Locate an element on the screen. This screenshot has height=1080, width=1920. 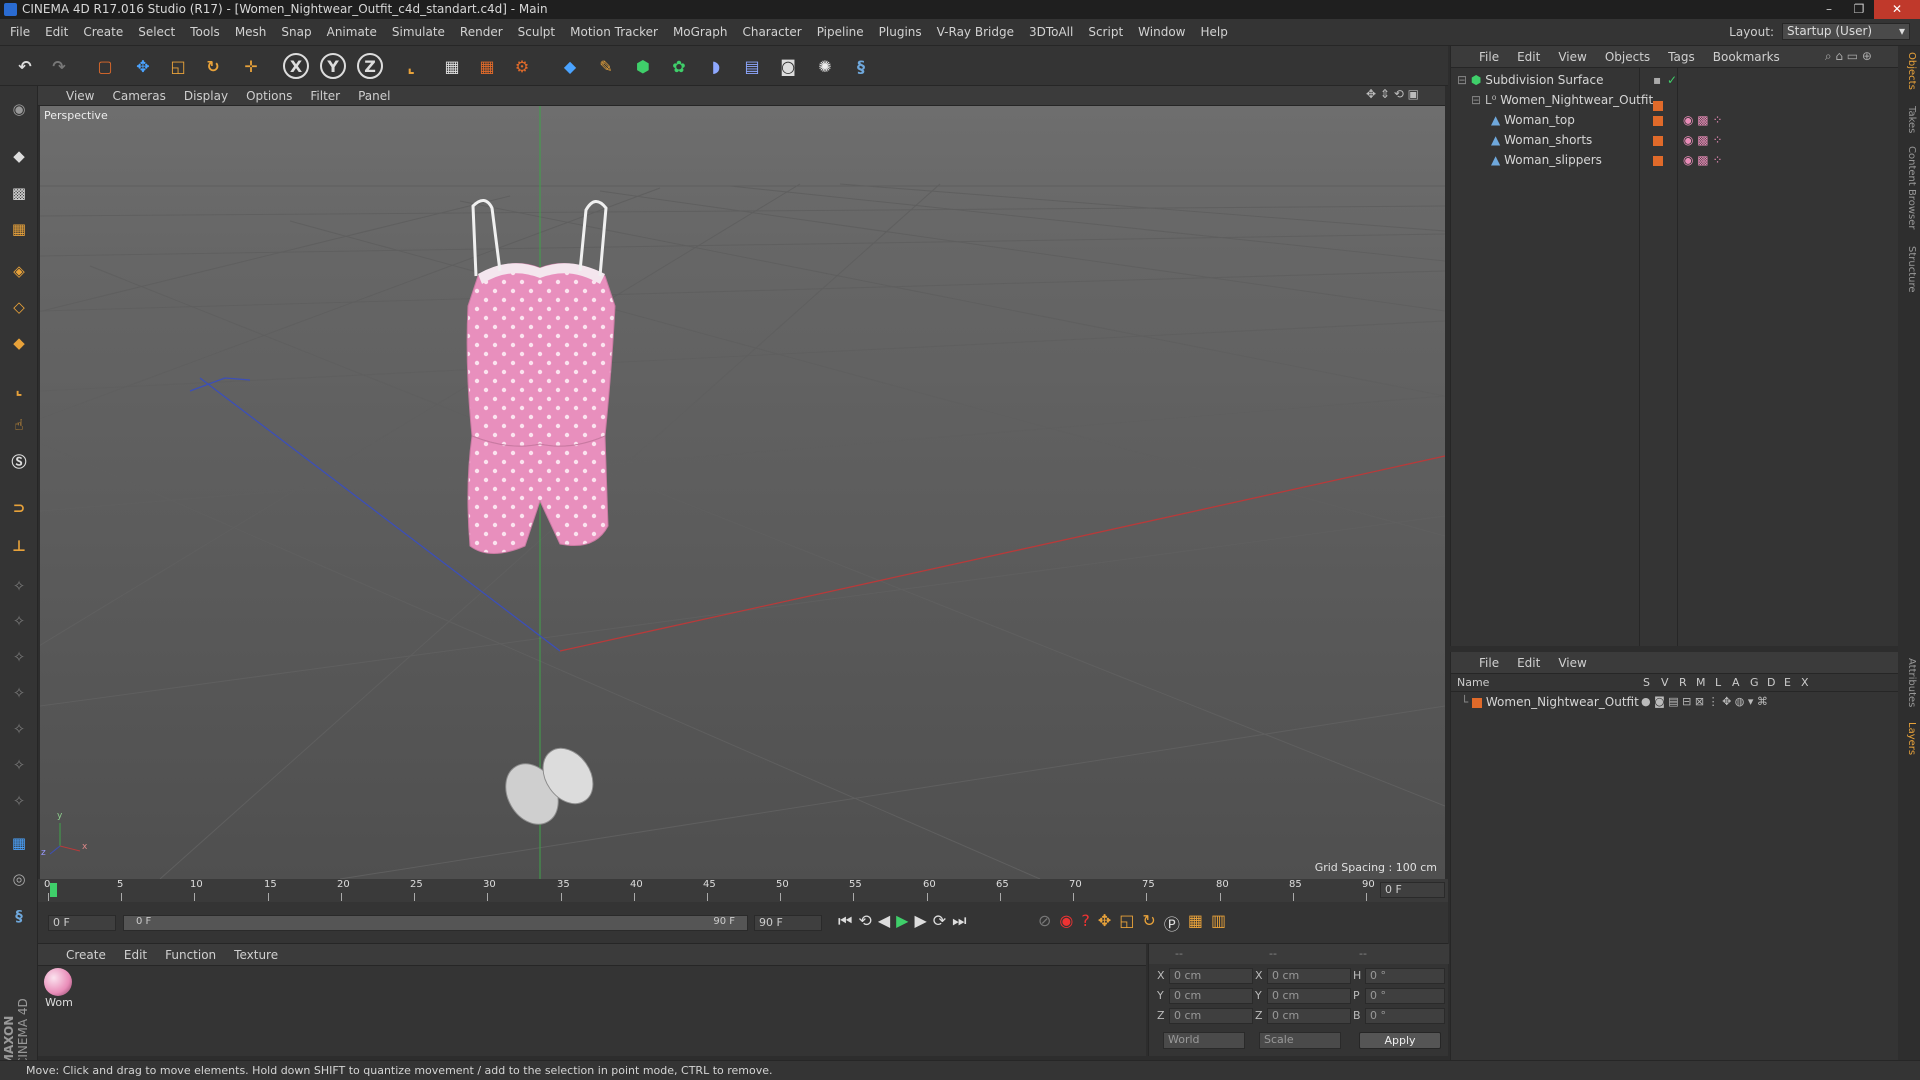
menu-plugins: Plugins is located at coordinates (900, 32).